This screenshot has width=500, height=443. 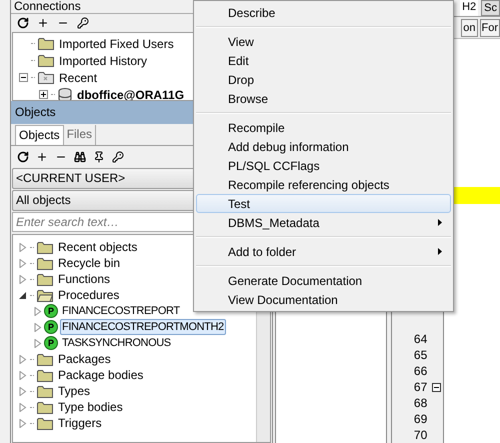 I want to click on open-folder-icon, so click(x=45, y=295).